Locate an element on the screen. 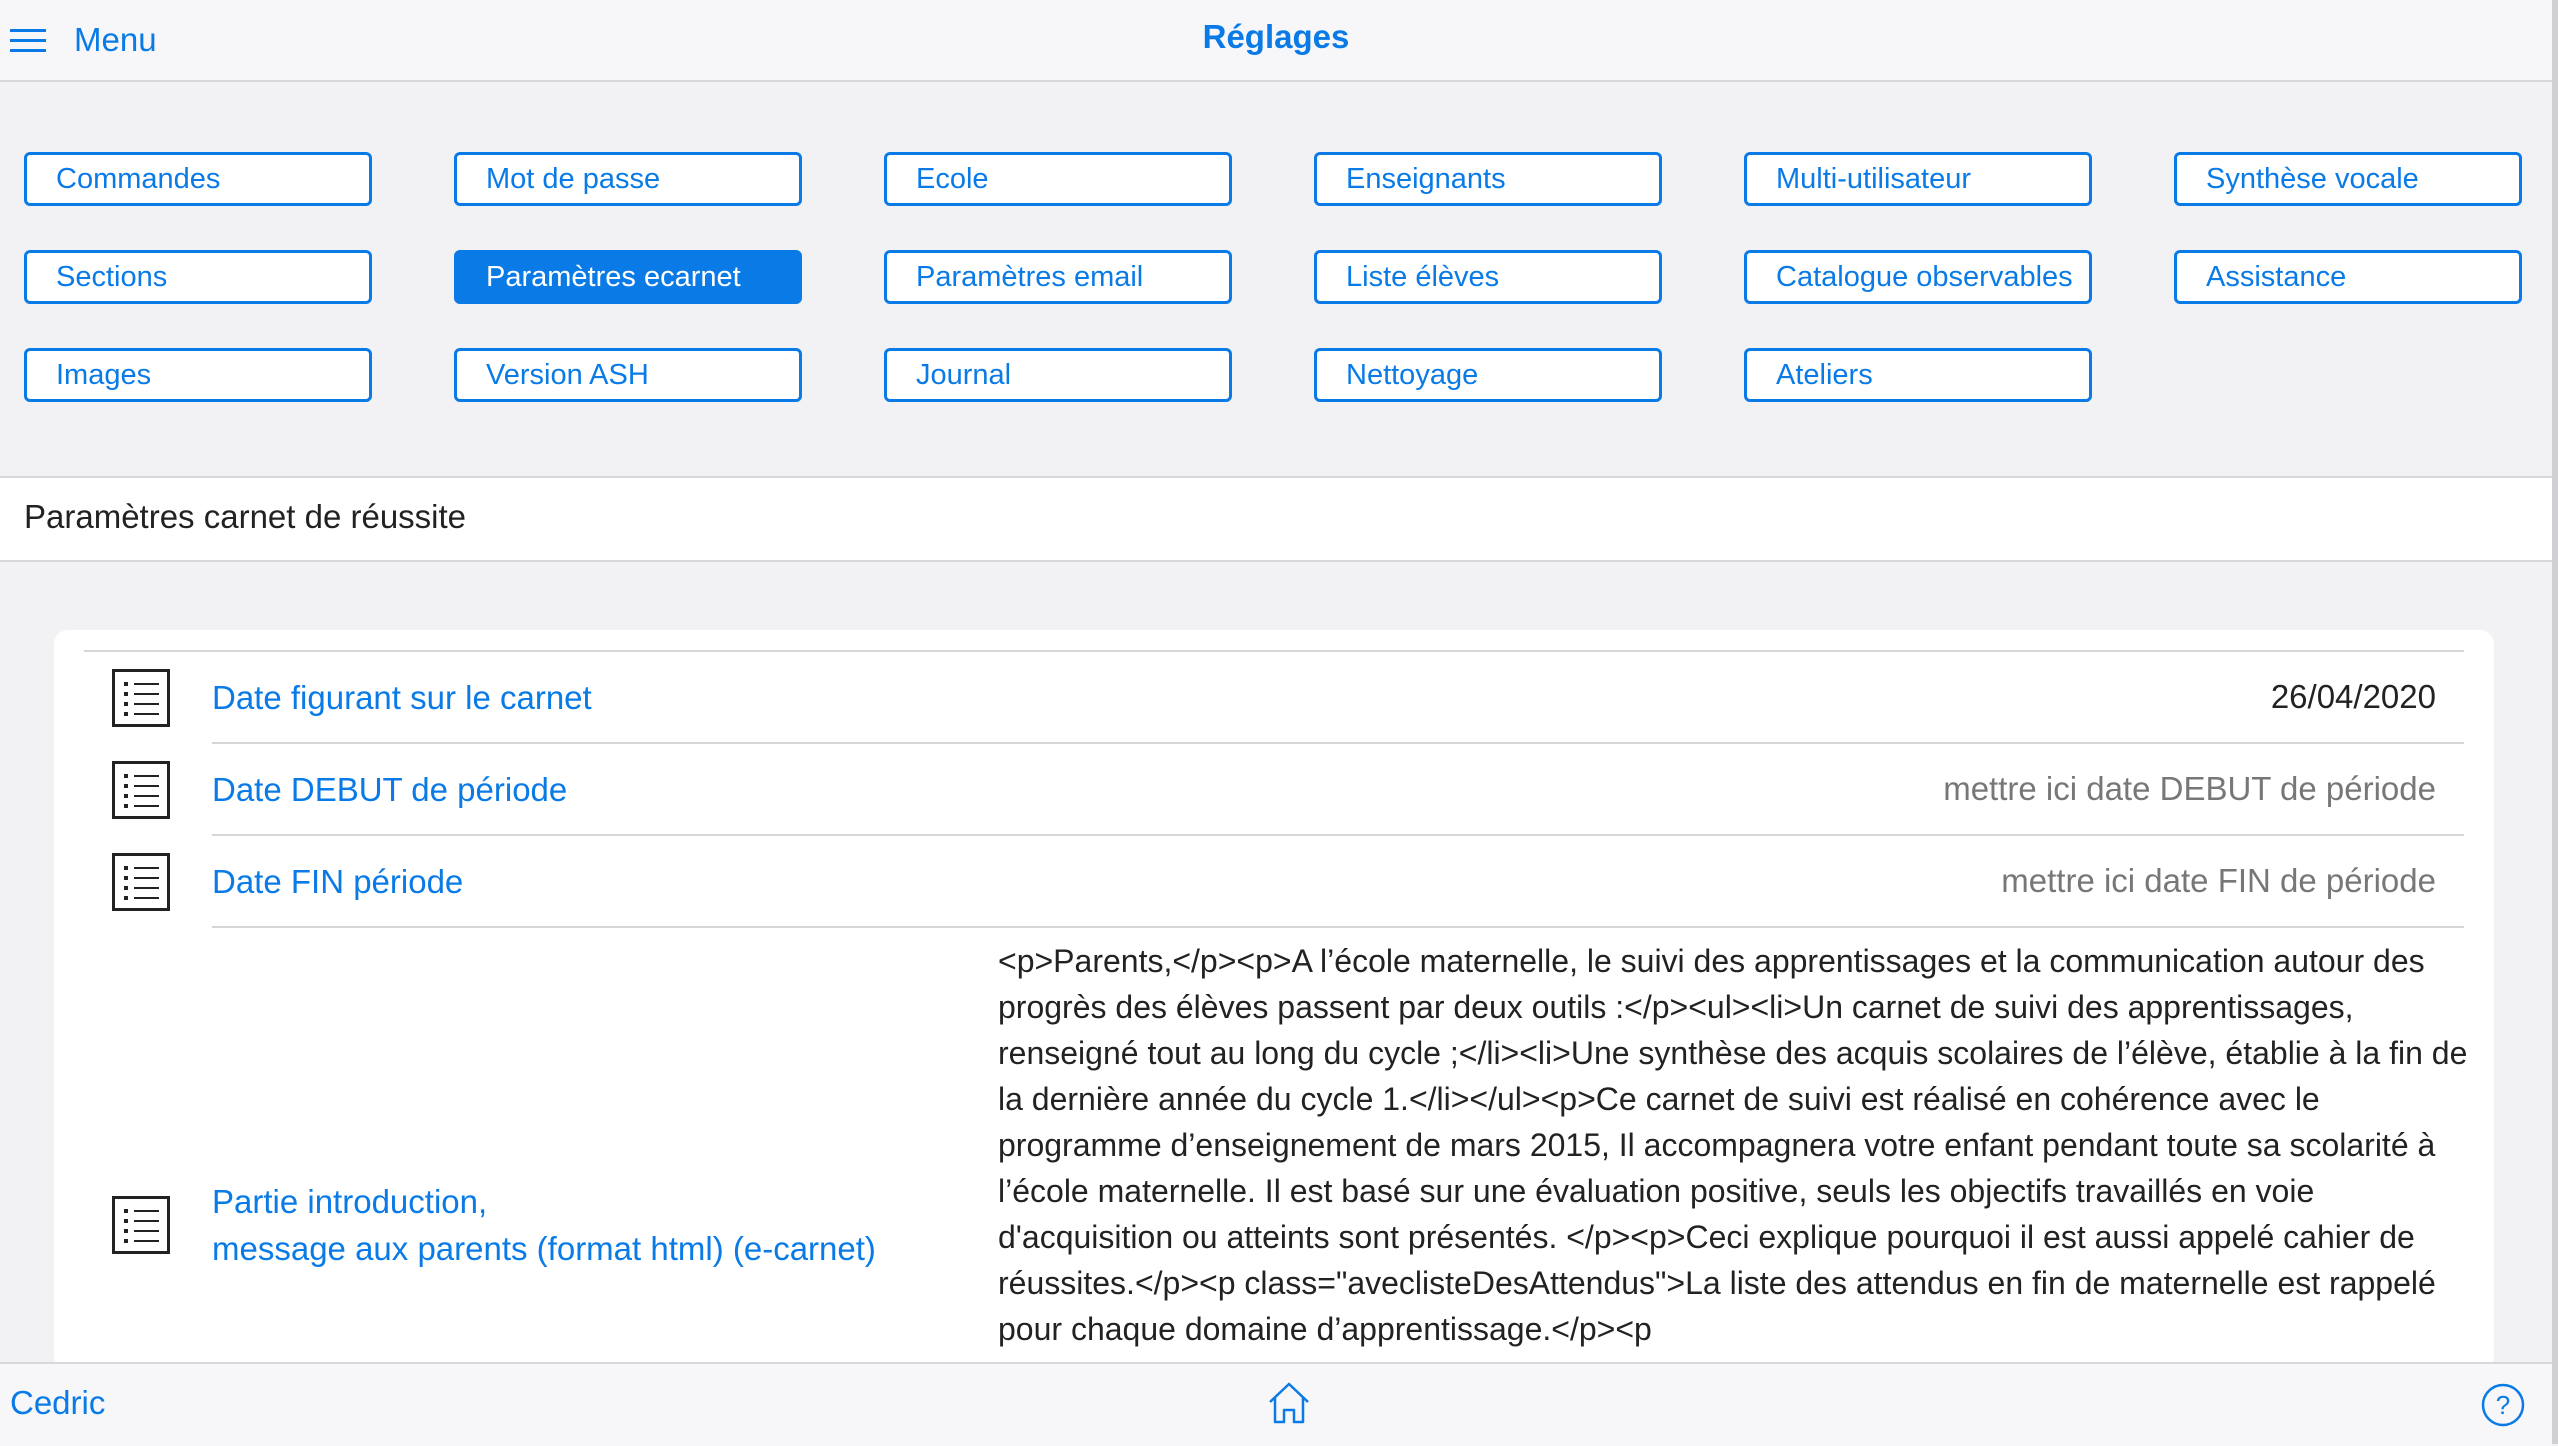 Image resolution: width=2558 pixels, height=1446 pixels. liste-eleves-button: Liste élèves is located at coordinates (1488, 277).